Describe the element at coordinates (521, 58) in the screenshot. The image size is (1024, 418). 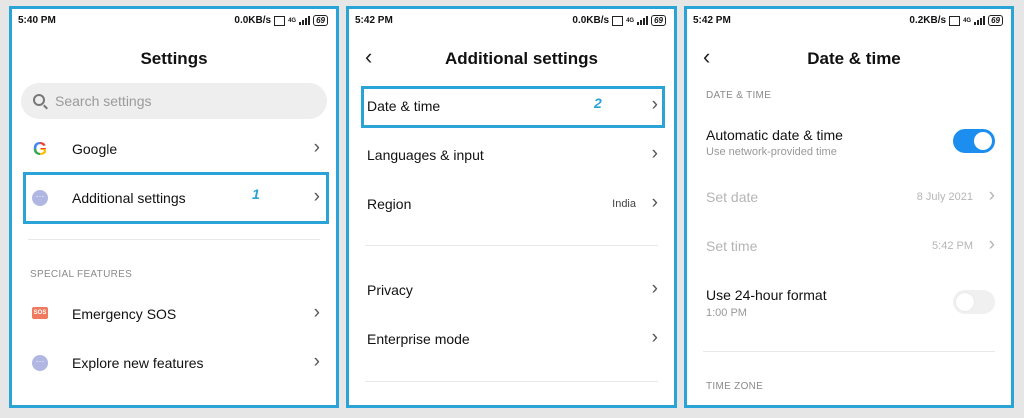
I see `page-title: Additional settings` at that location.